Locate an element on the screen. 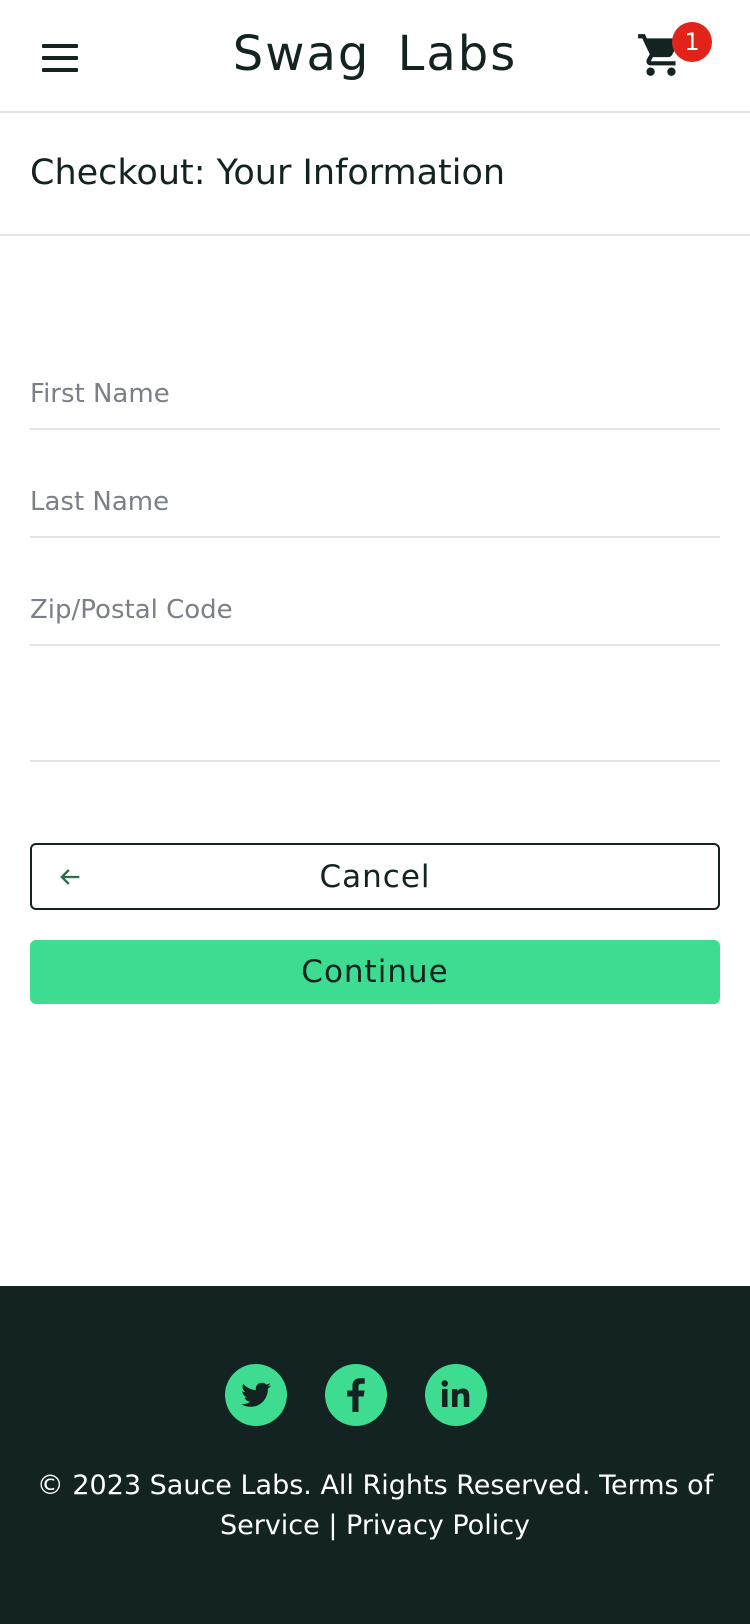 This screenshot has height=1624, width=750. primary-header: Swag Labs 1 is located at coordinates (375, 56).